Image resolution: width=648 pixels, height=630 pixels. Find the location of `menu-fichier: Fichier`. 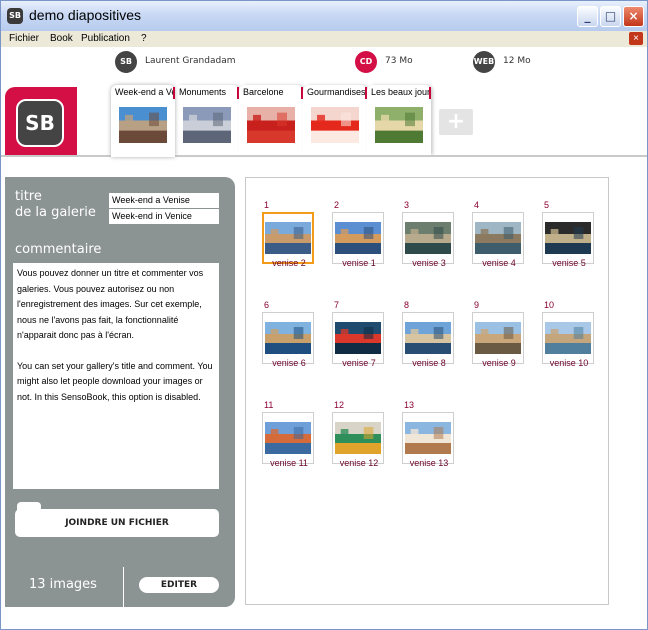

menu-fichier: Fichier is located at coordinates (24, 38).